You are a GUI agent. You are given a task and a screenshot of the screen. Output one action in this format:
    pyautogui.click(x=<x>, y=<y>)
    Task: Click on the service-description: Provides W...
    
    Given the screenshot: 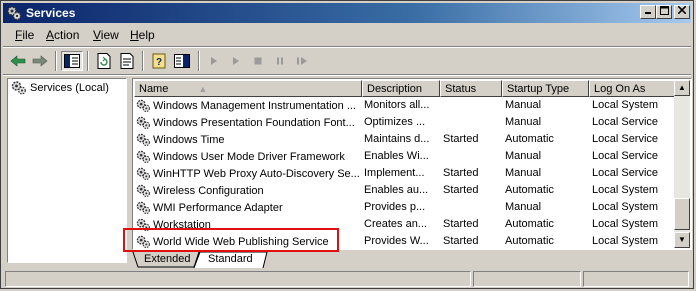 What is the action you would take?
    pyautogui.click(x=396, y=241)
    